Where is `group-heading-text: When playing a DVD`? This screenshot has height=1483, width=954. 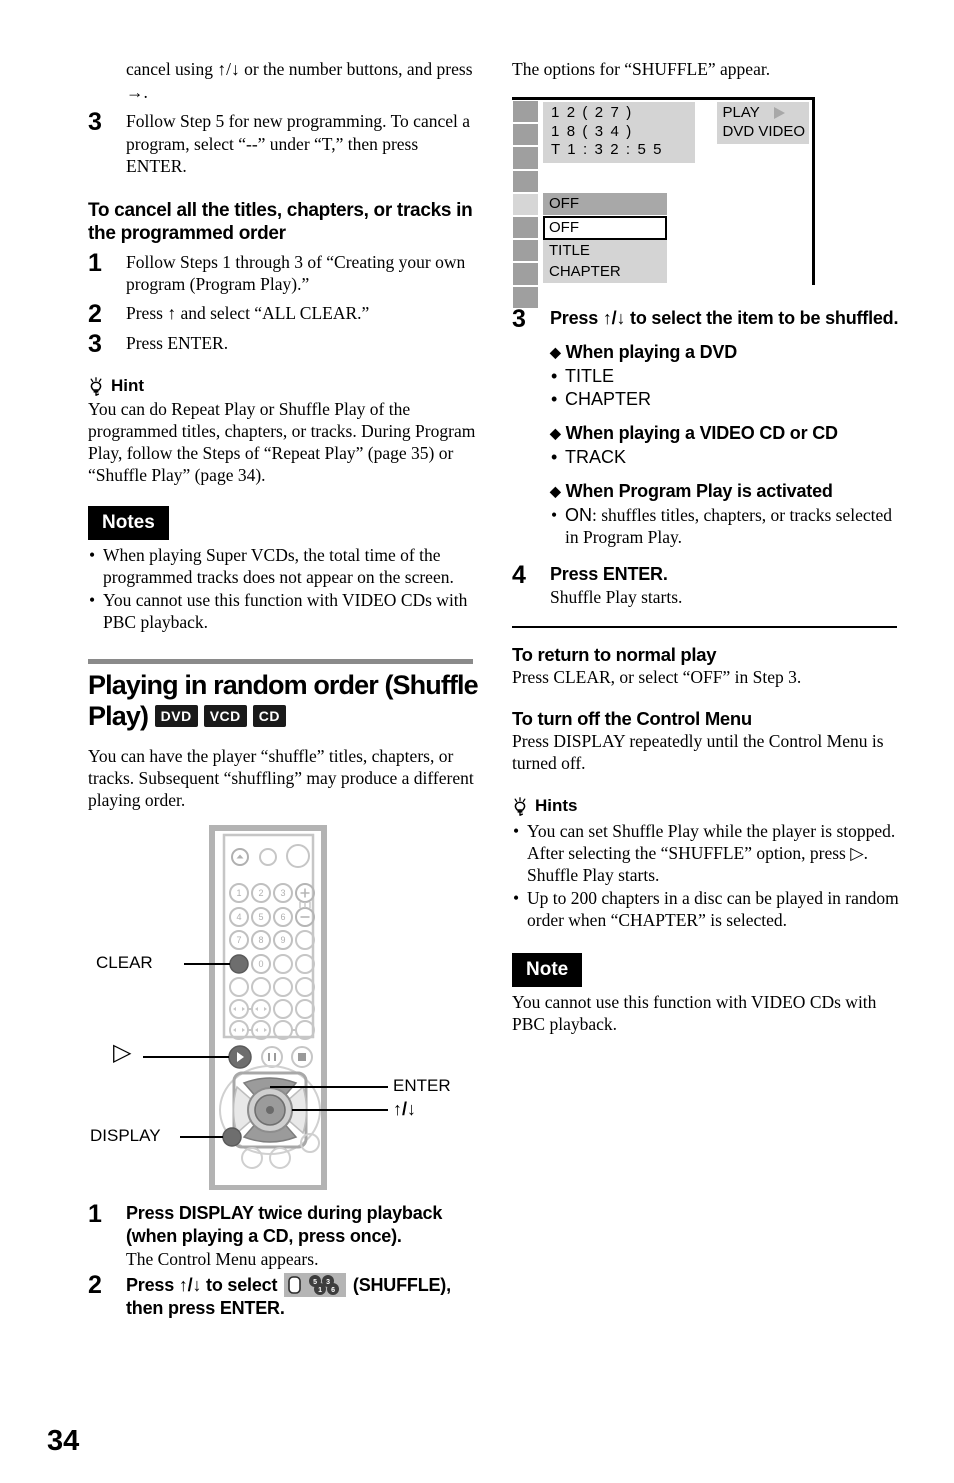
group-heading-text: When playing a DVD is located at coordinates (651, 352).